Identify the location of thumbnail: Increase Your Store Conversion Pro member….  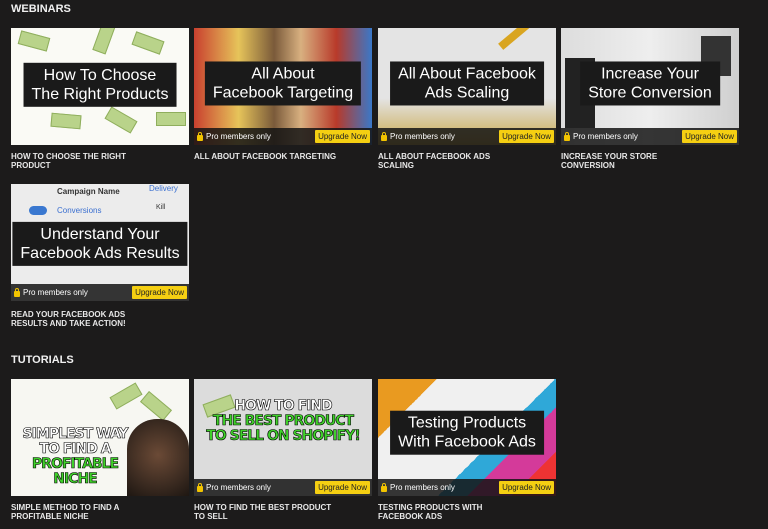
(650, 86).